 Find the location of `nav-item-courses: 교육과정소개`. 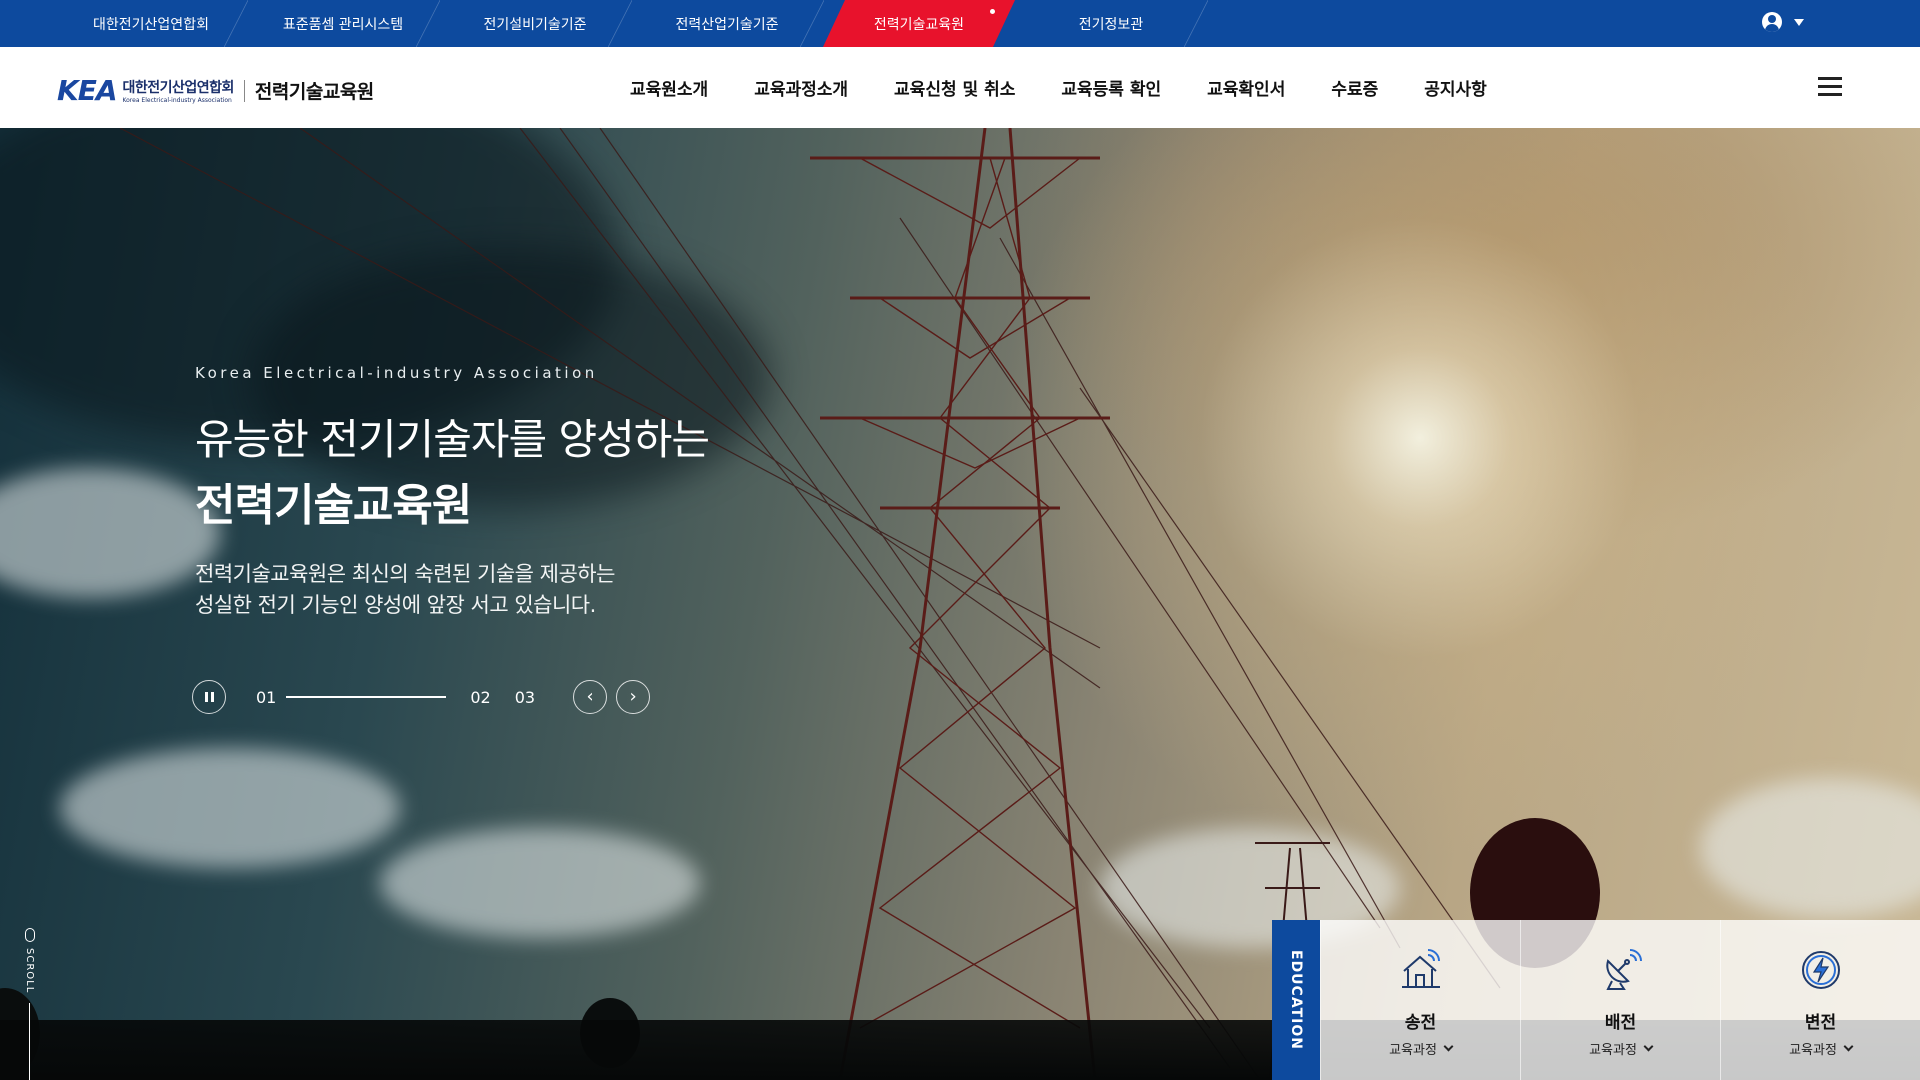

nav-item-courses: 교육과정소개 is located at coordinates (801, 87).